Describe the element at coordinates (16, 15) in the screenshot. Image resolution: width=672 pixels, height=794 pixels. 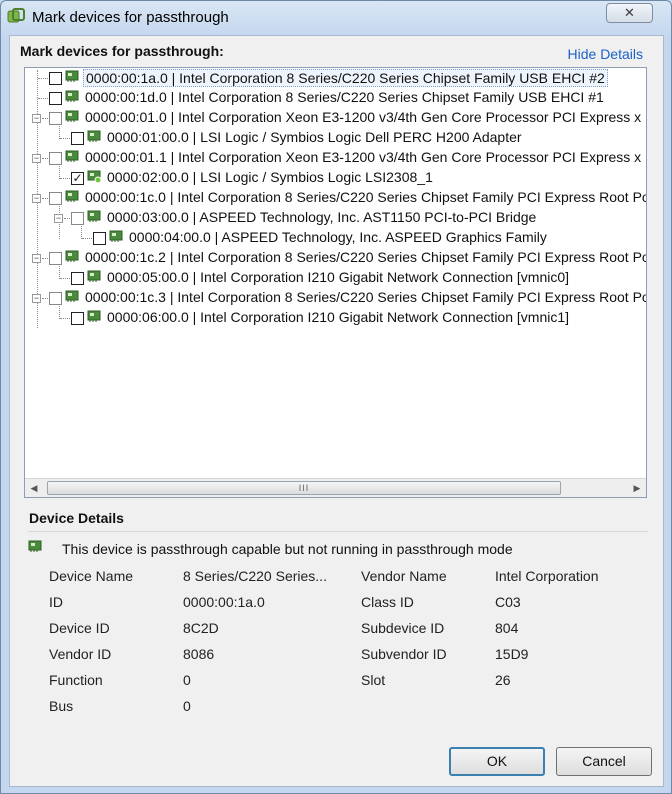
I see `vsphere-app-icon` at that location.